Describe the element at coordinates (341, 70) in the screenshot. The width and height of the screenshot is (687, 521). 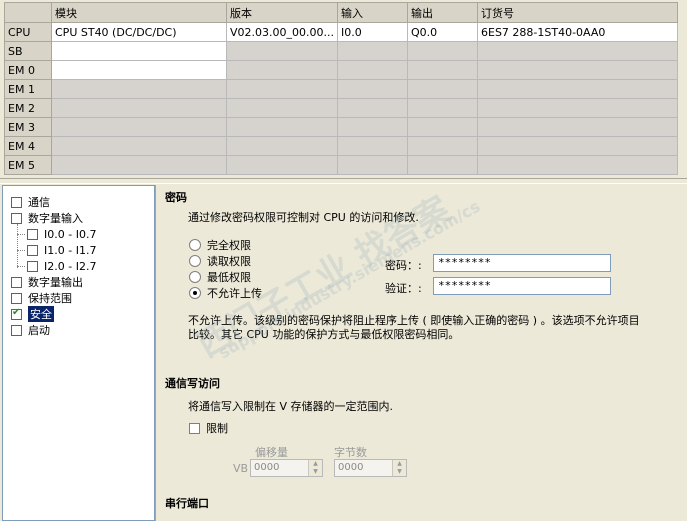
I see `table-row-em0: EM 0` at that location.